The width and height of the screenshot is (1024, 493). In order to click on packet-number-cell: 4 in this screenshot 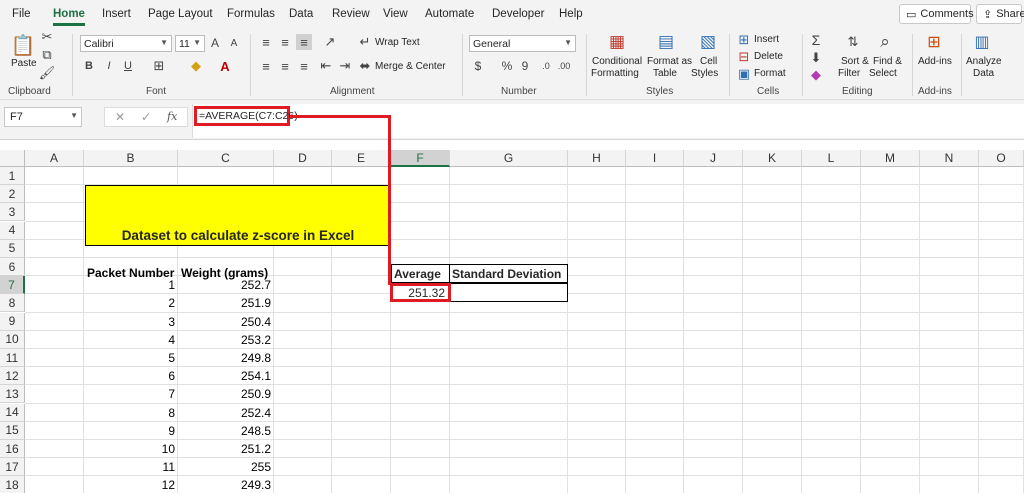, I will do `click(131, 340)`.